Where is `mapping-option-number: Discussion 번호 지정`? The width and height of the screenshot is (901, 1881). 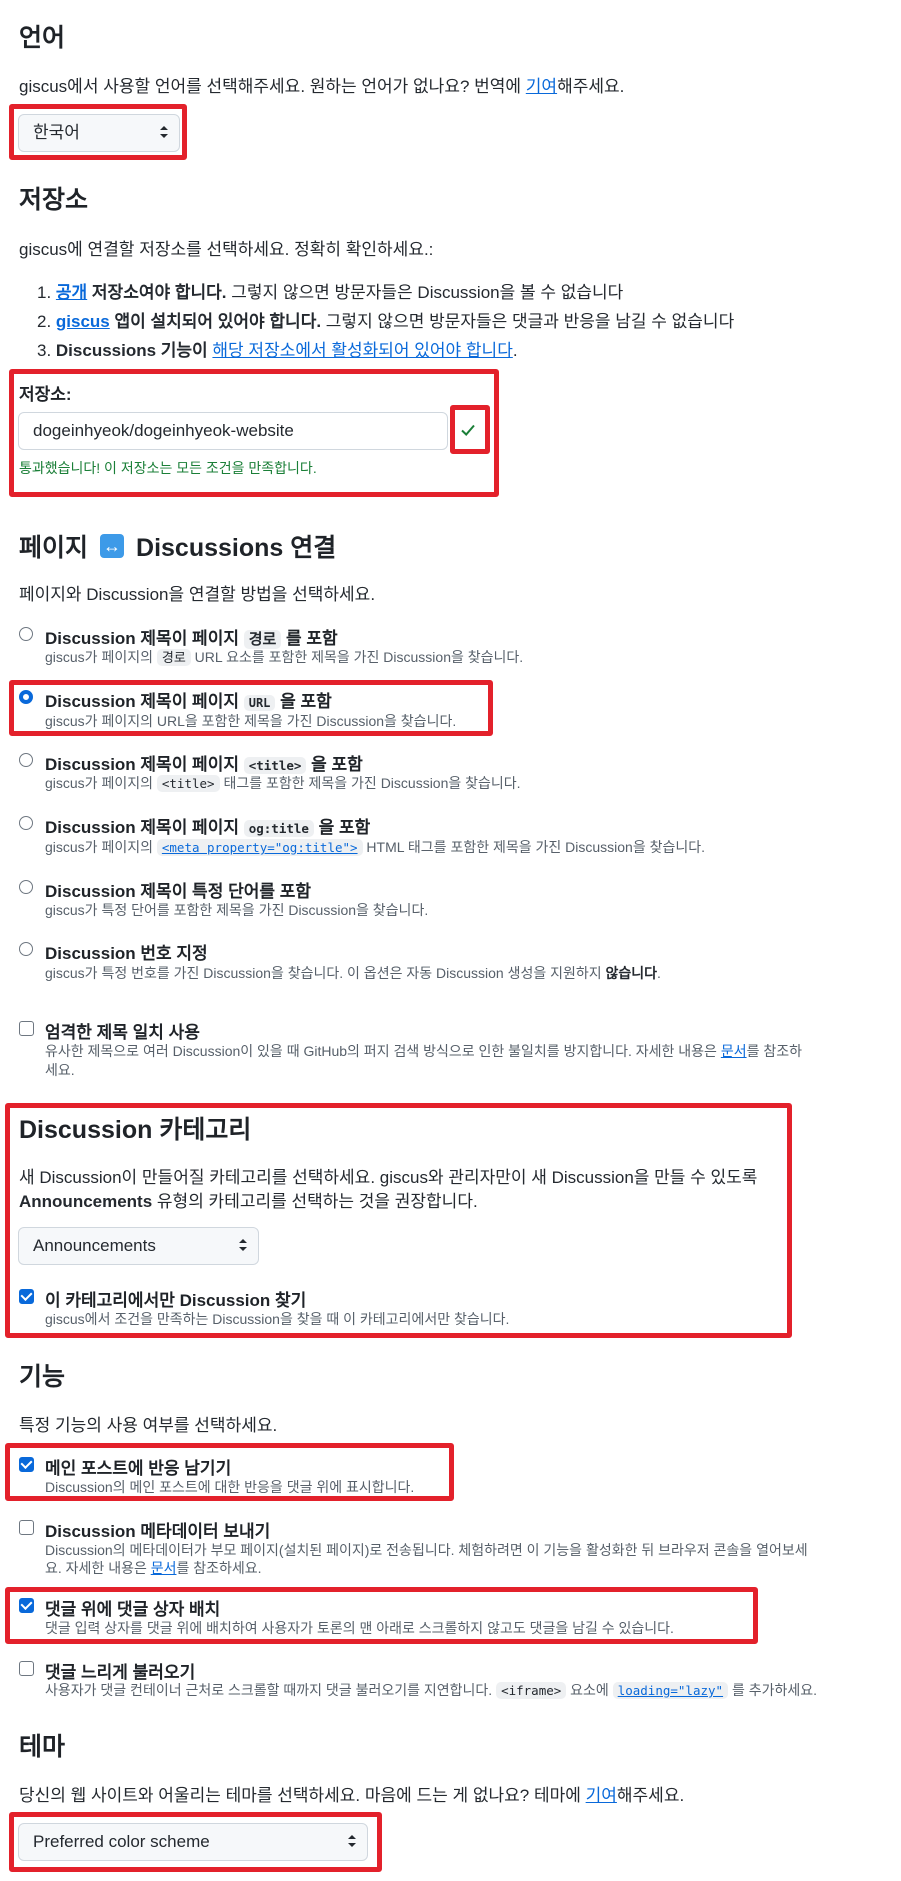 mapping-option-number: Discussion 번호 지정 is located at coordinates (126, 953).